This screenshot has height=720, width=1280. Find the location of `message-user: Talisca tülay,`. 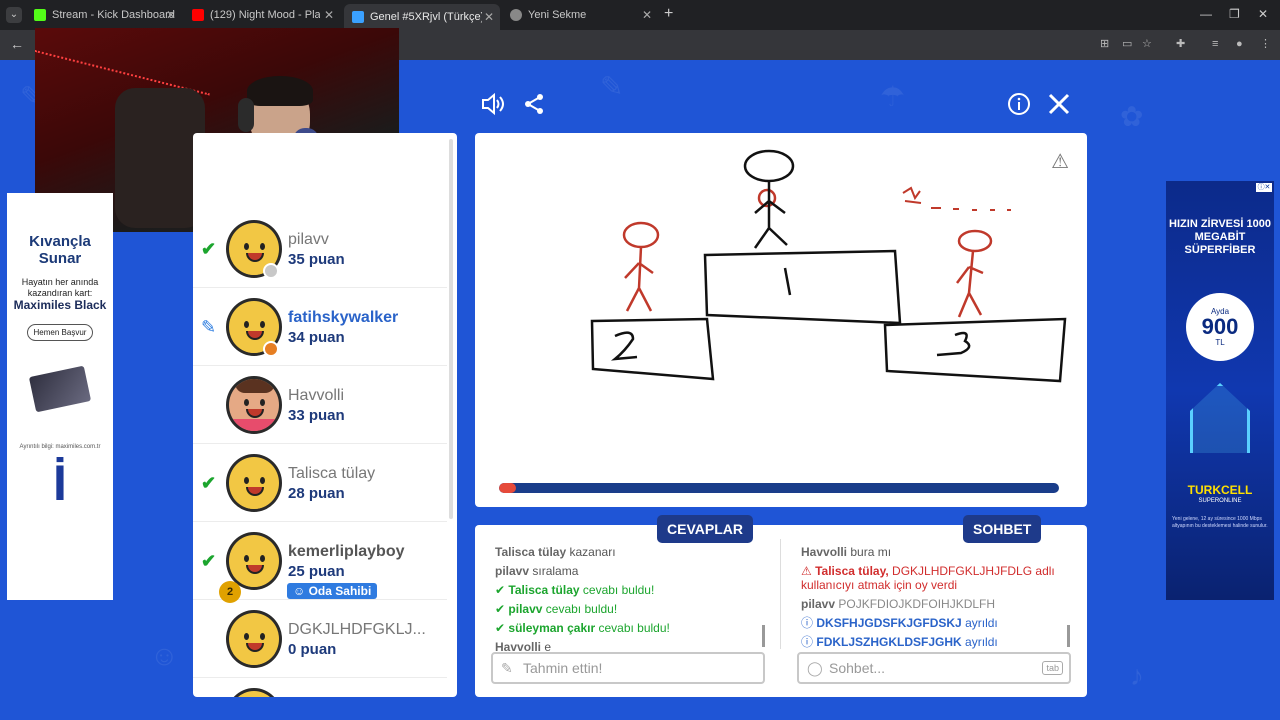

message-user: Talisca tülay, is located at coordinates (852, 571).